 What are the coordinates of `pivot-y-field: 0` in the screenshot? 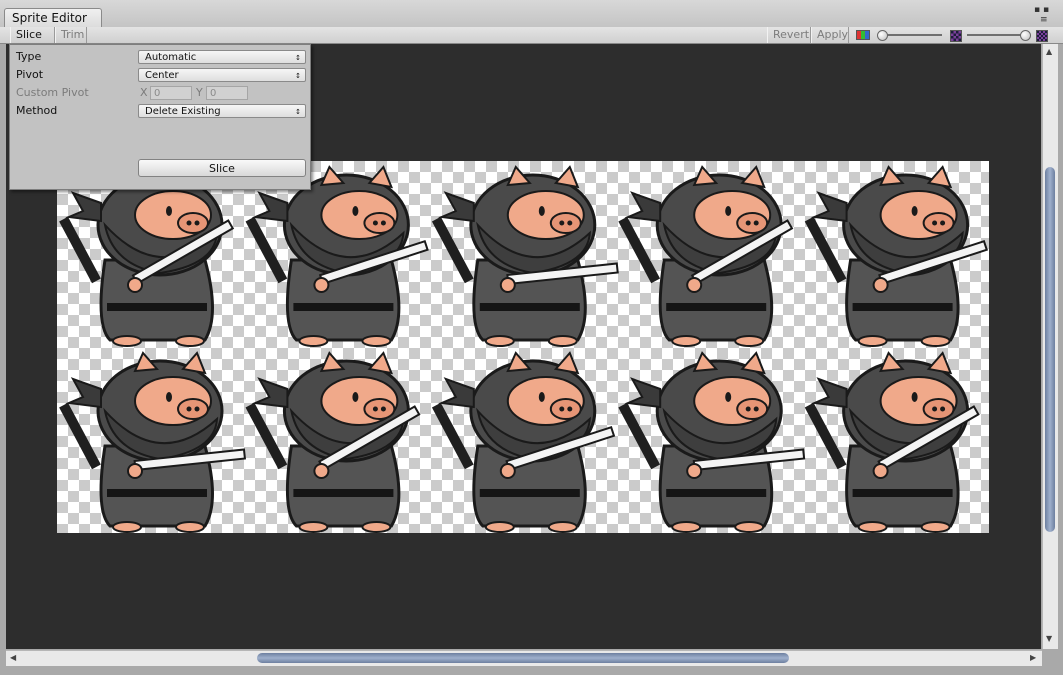 It's located at (227, 93).